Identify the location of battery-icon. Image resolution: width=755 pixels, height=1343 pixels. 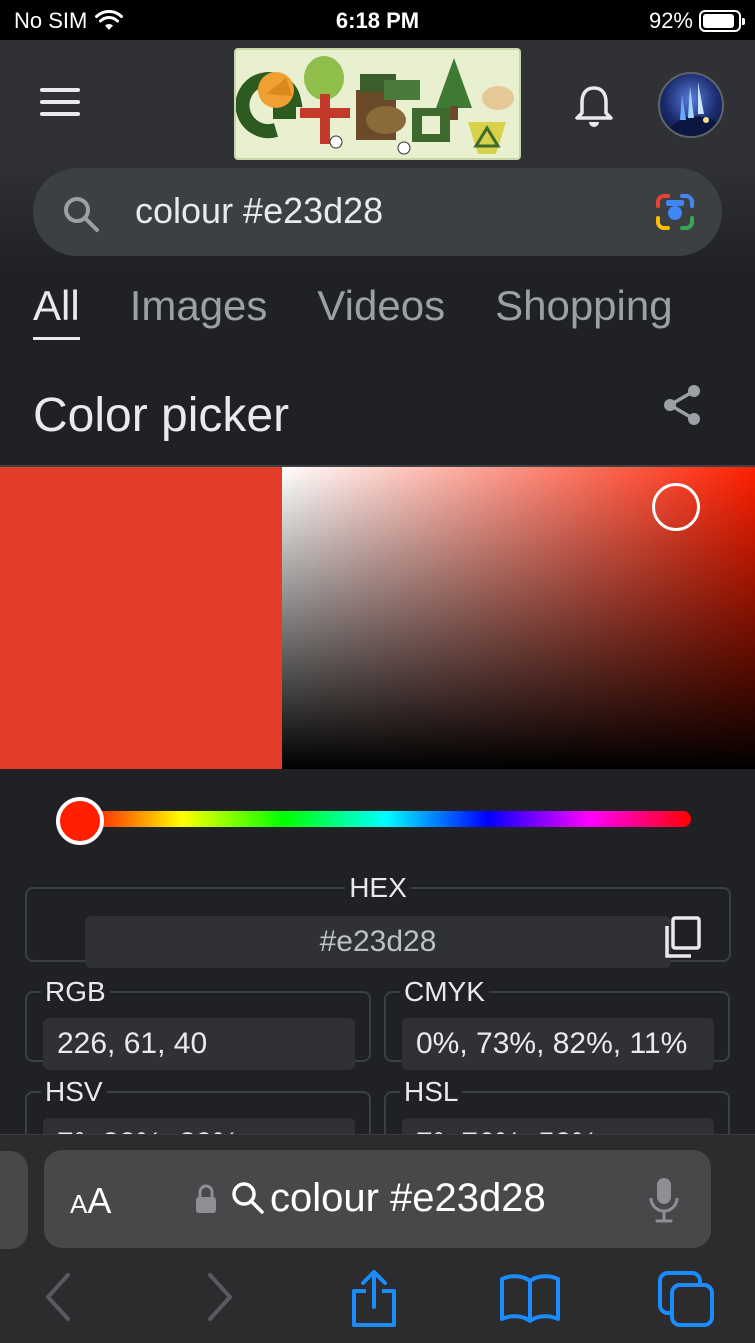
(722, 21).